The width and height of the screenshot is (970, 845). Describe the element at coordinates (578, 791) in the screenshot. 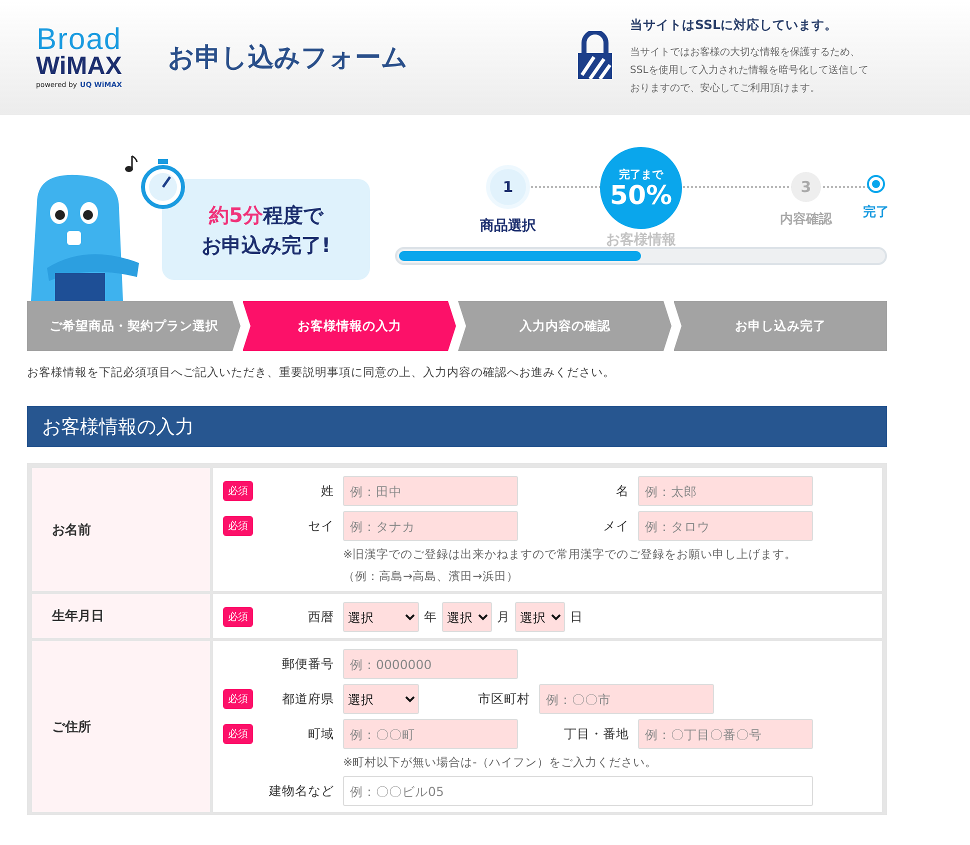

I see `input-field: 例：〇〇ビル05` at that location.